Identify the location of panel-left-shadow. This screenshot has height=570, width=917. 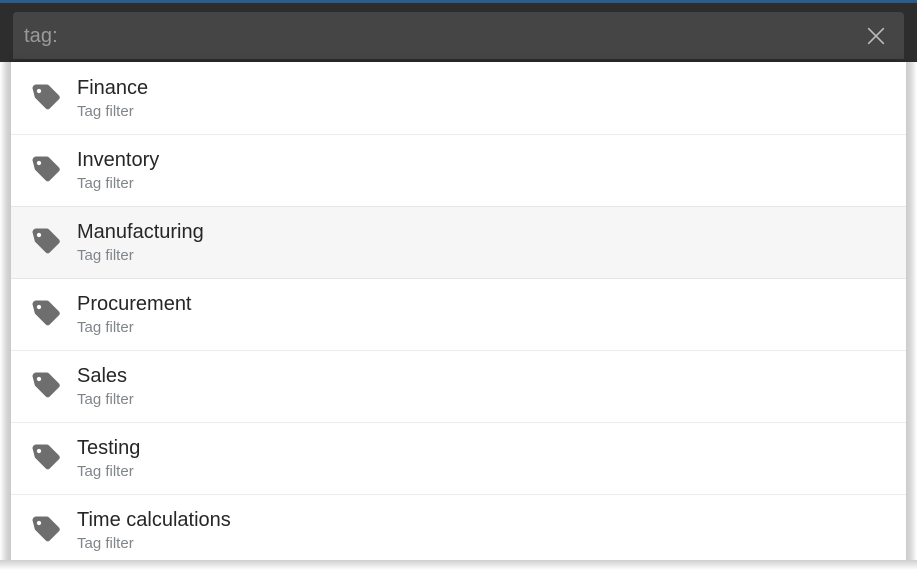
(5, 311).